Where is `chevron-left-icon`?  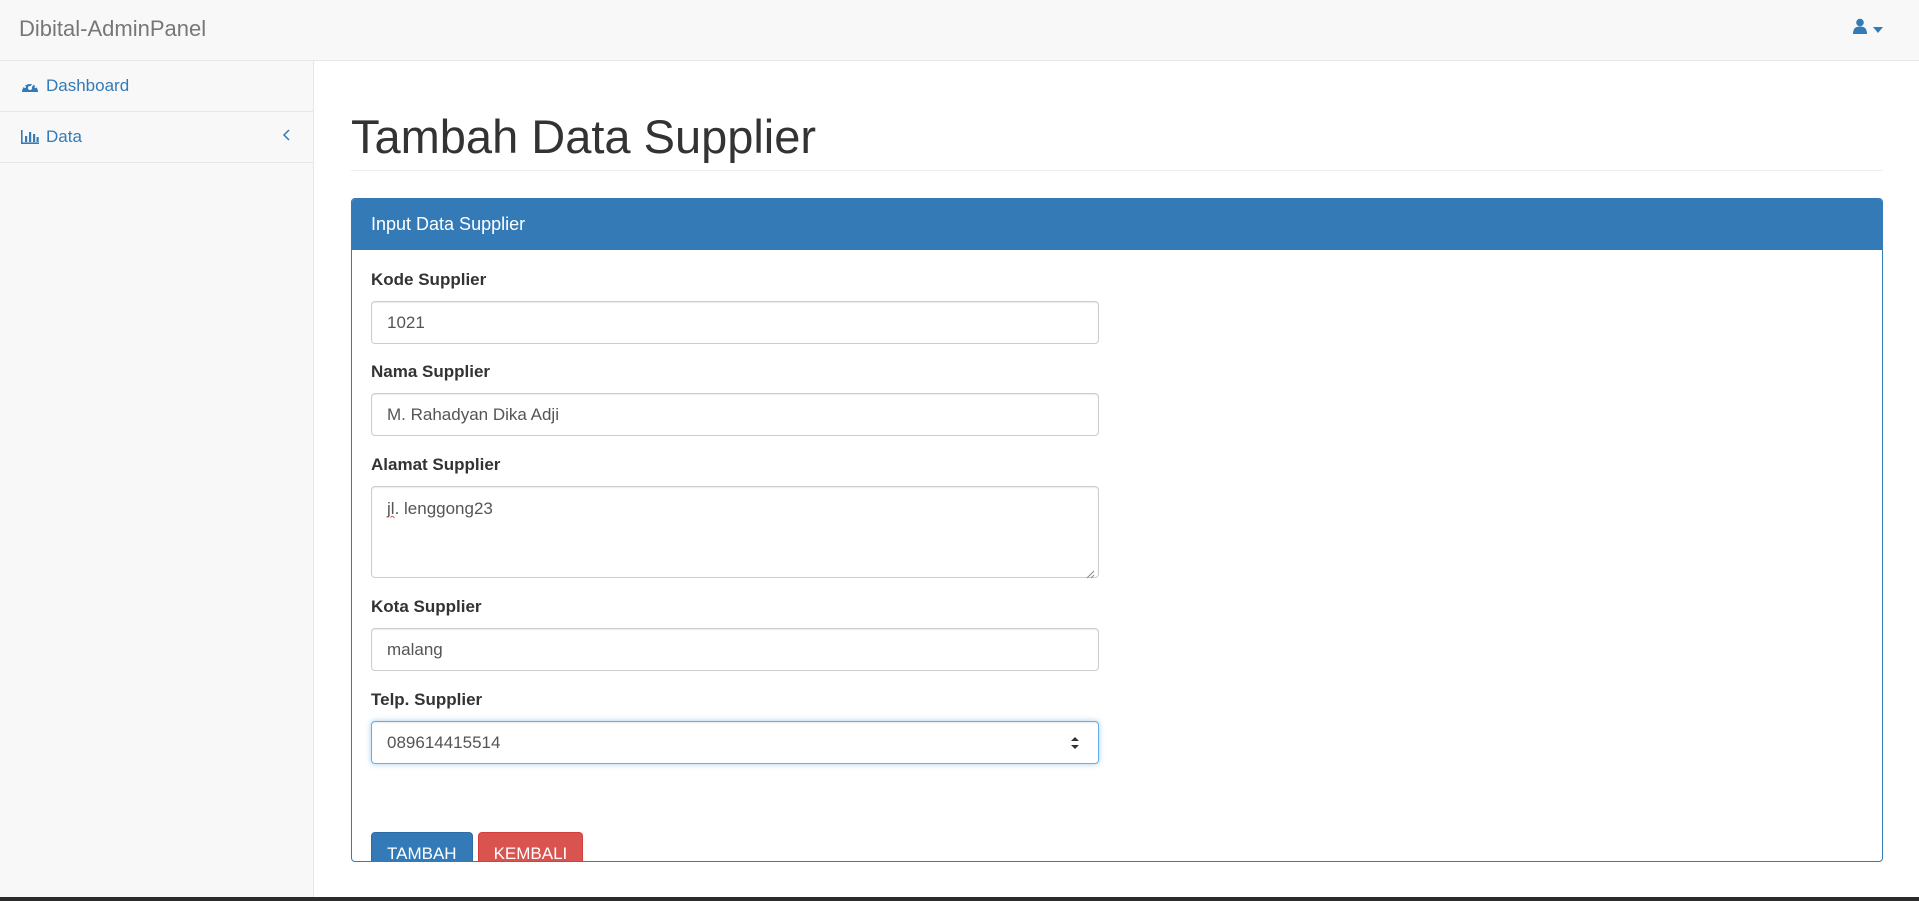
chevron-left-icon is located at coordinates (287, 134).